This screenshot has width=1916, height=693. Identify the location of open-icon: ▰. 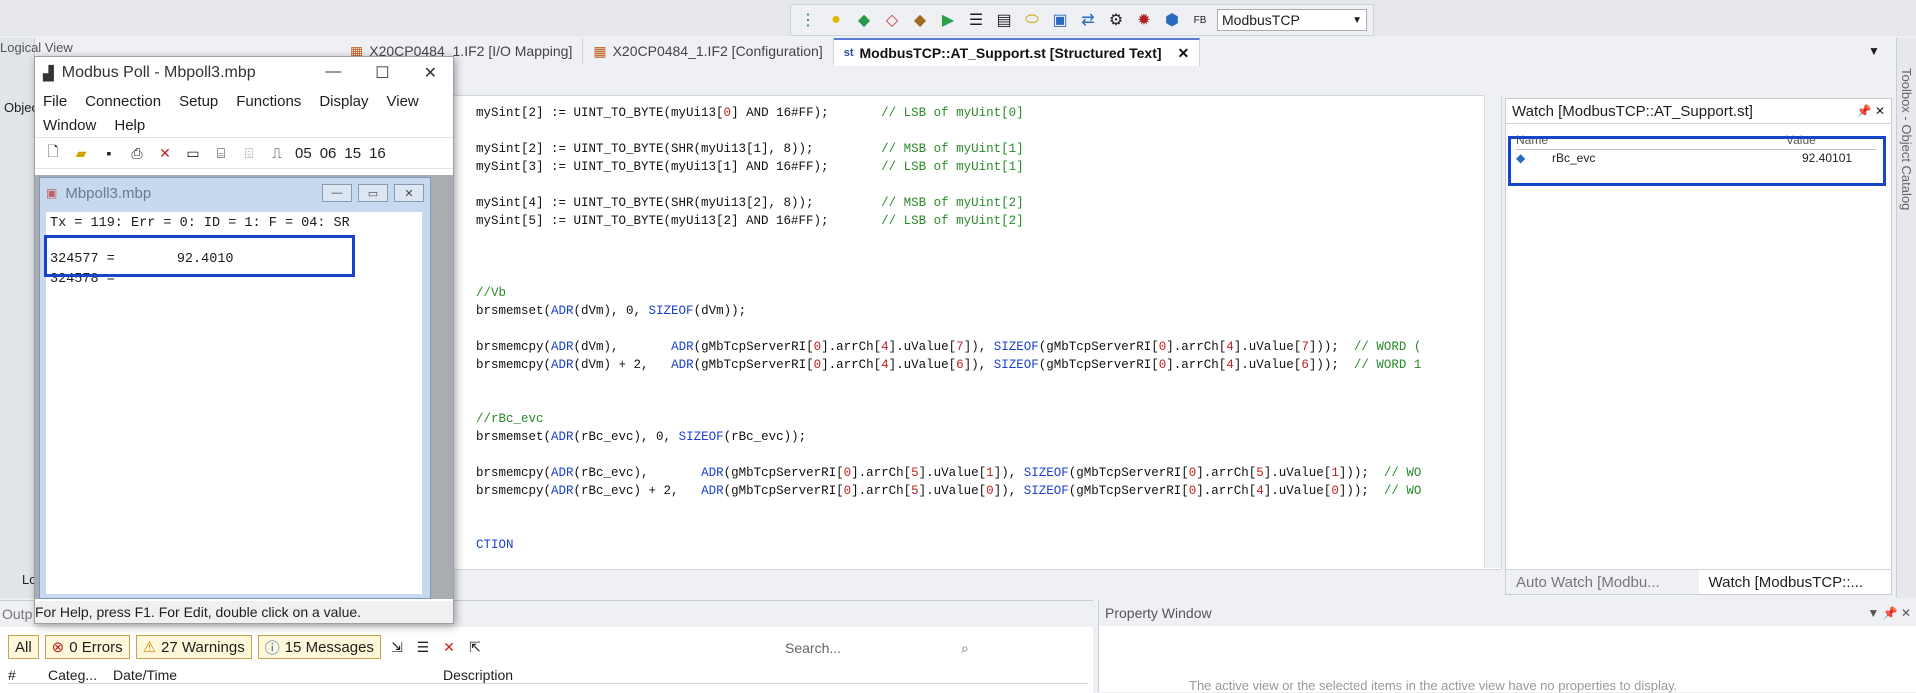
(81, 153).